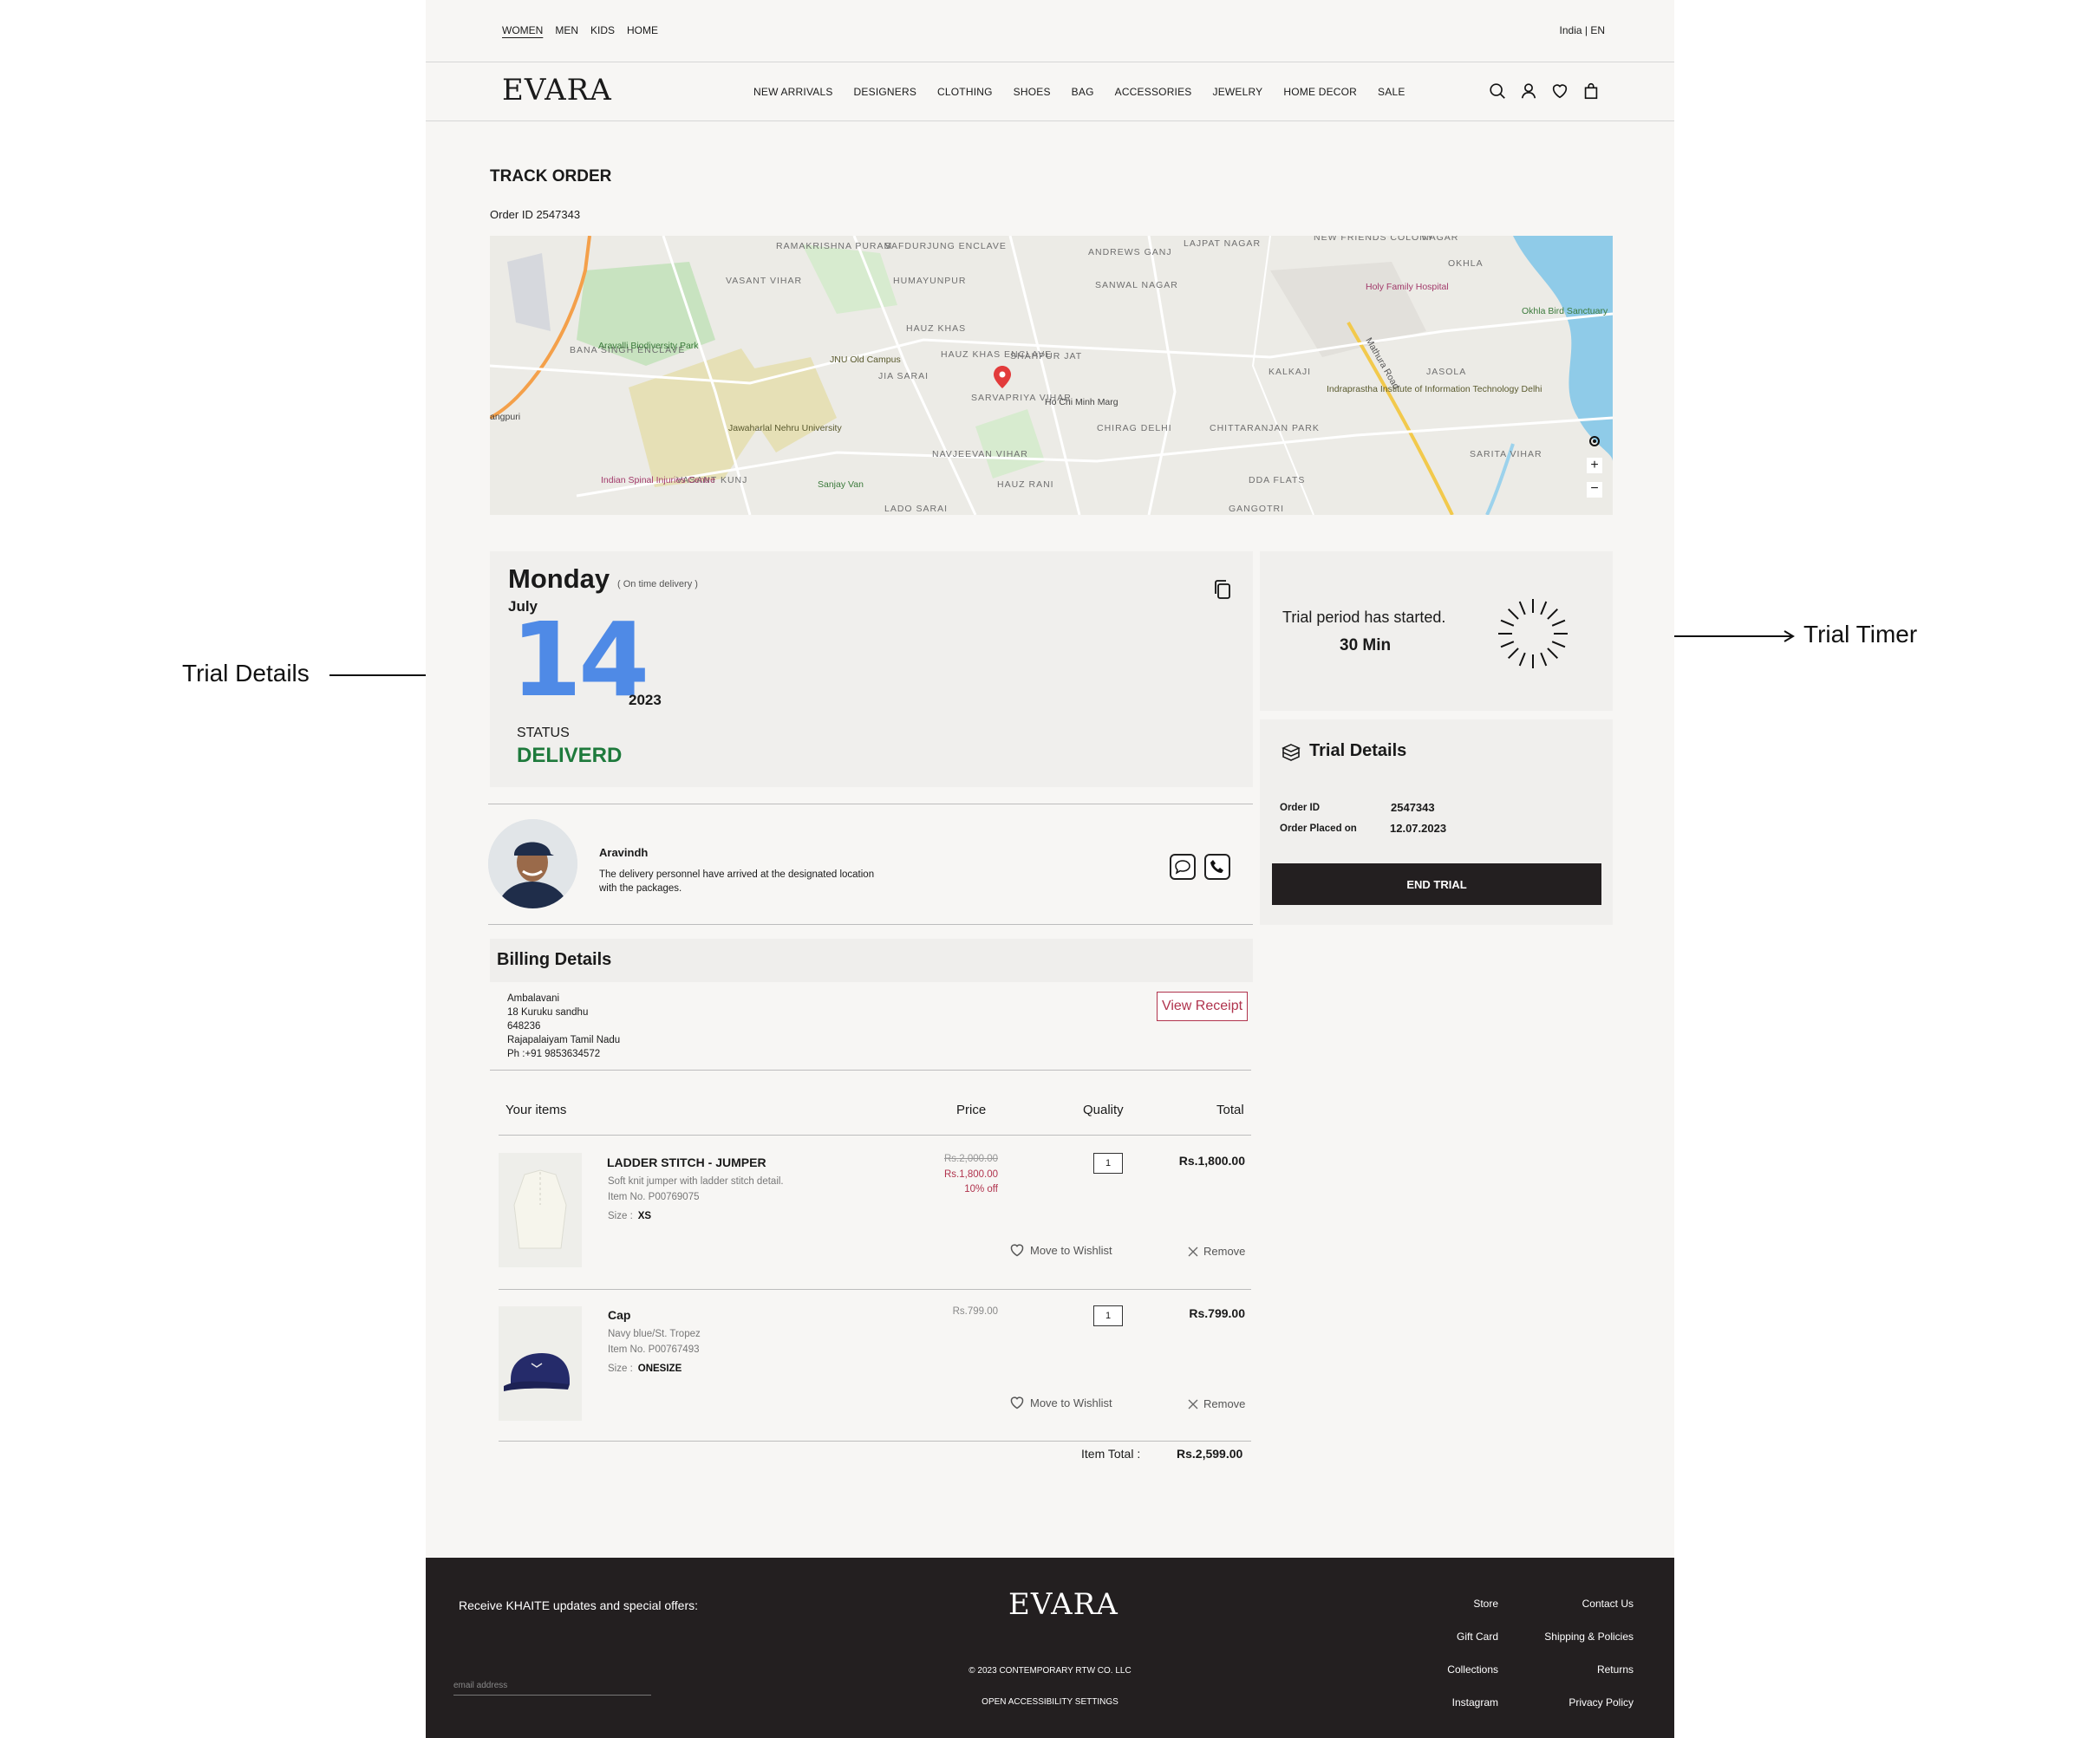 This screenshot has height=1738, width=2100. I want to click on footer-link-instagram: Instagram, so click(1437, 1702).